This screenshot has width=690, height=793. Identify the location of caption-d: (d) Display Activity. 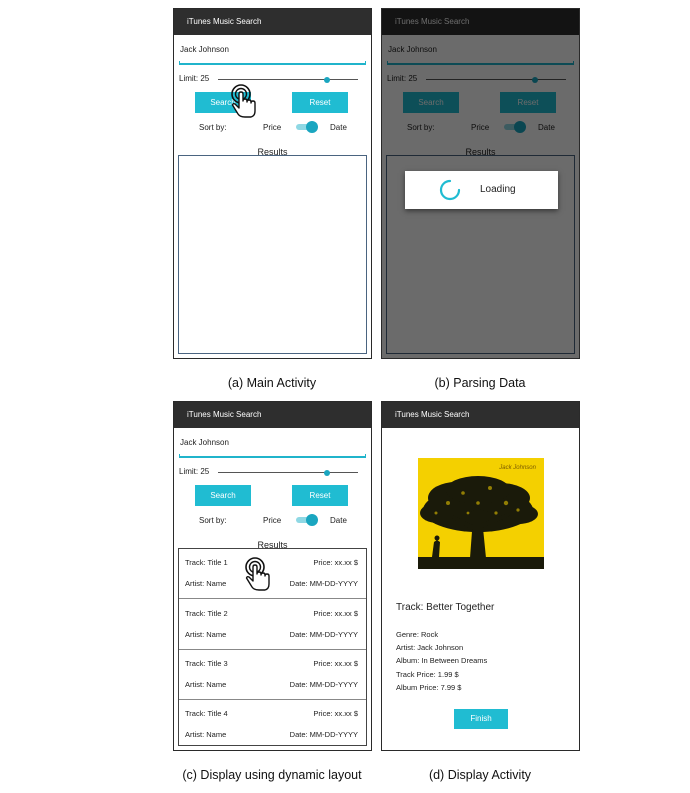
(480, 775).